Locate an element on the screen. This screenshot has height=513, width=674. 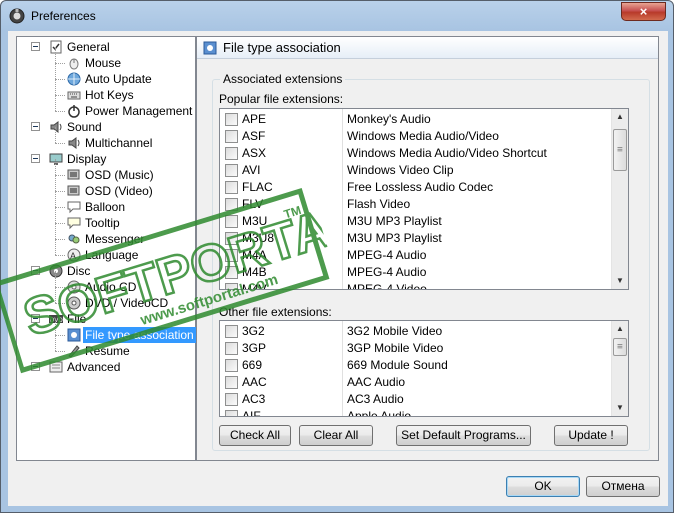
extension-row: 669 669 Module Sound is located at coordinates (424, 365).